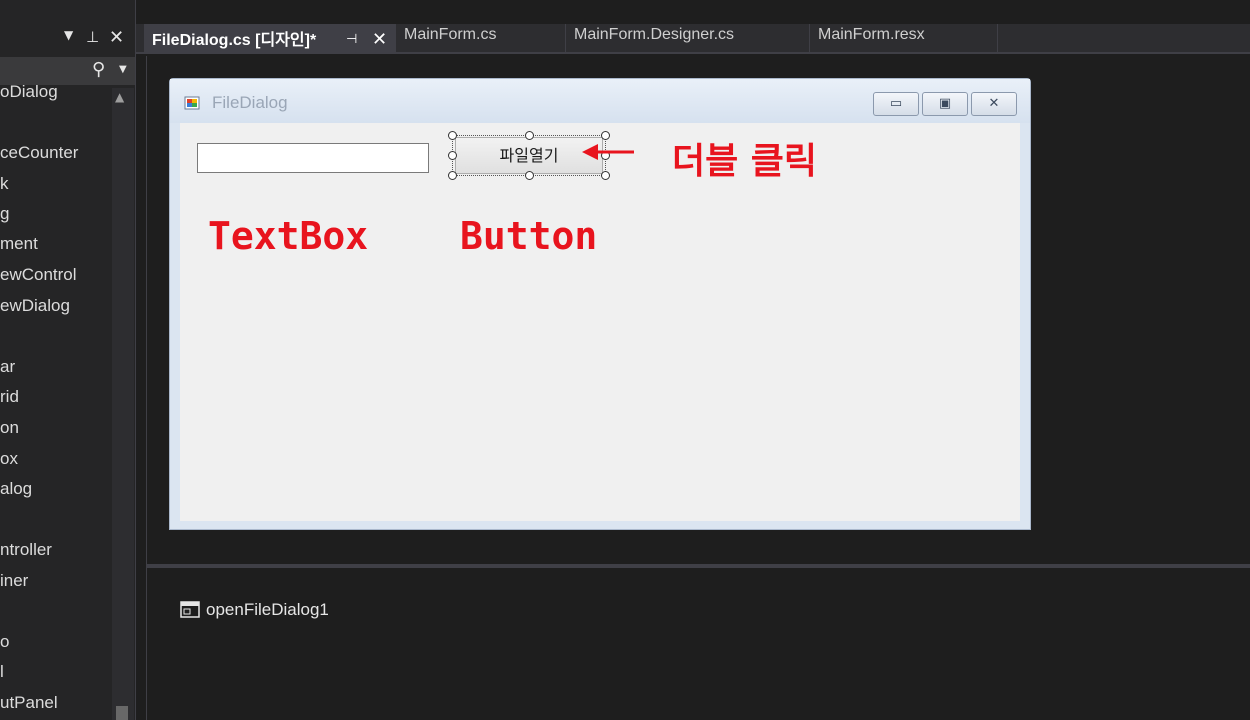  Describe the element at coordinates (945, 104) in the screenshot. I see `maximize-icon: ▣` at that location.